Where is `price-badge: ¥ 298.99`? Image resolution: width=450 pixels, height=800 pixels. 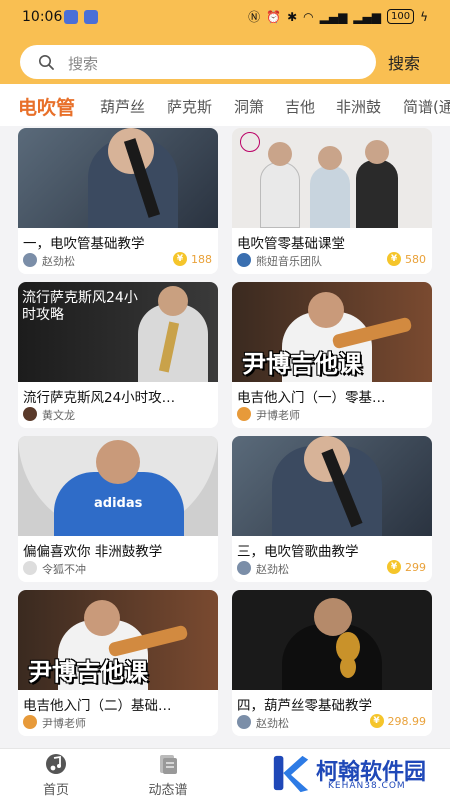 price-badge: ¥ 298.99 is located at coordinates (398, 721).